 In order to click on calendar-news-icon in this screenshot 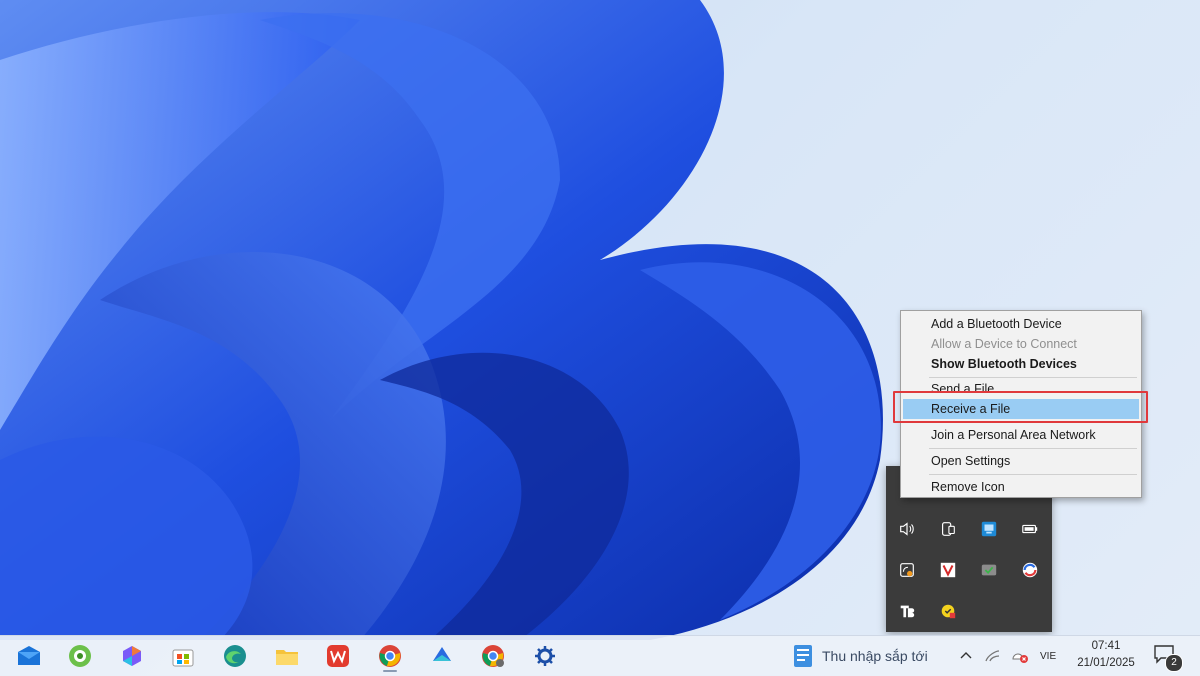, I will do `click(803, 656)`.